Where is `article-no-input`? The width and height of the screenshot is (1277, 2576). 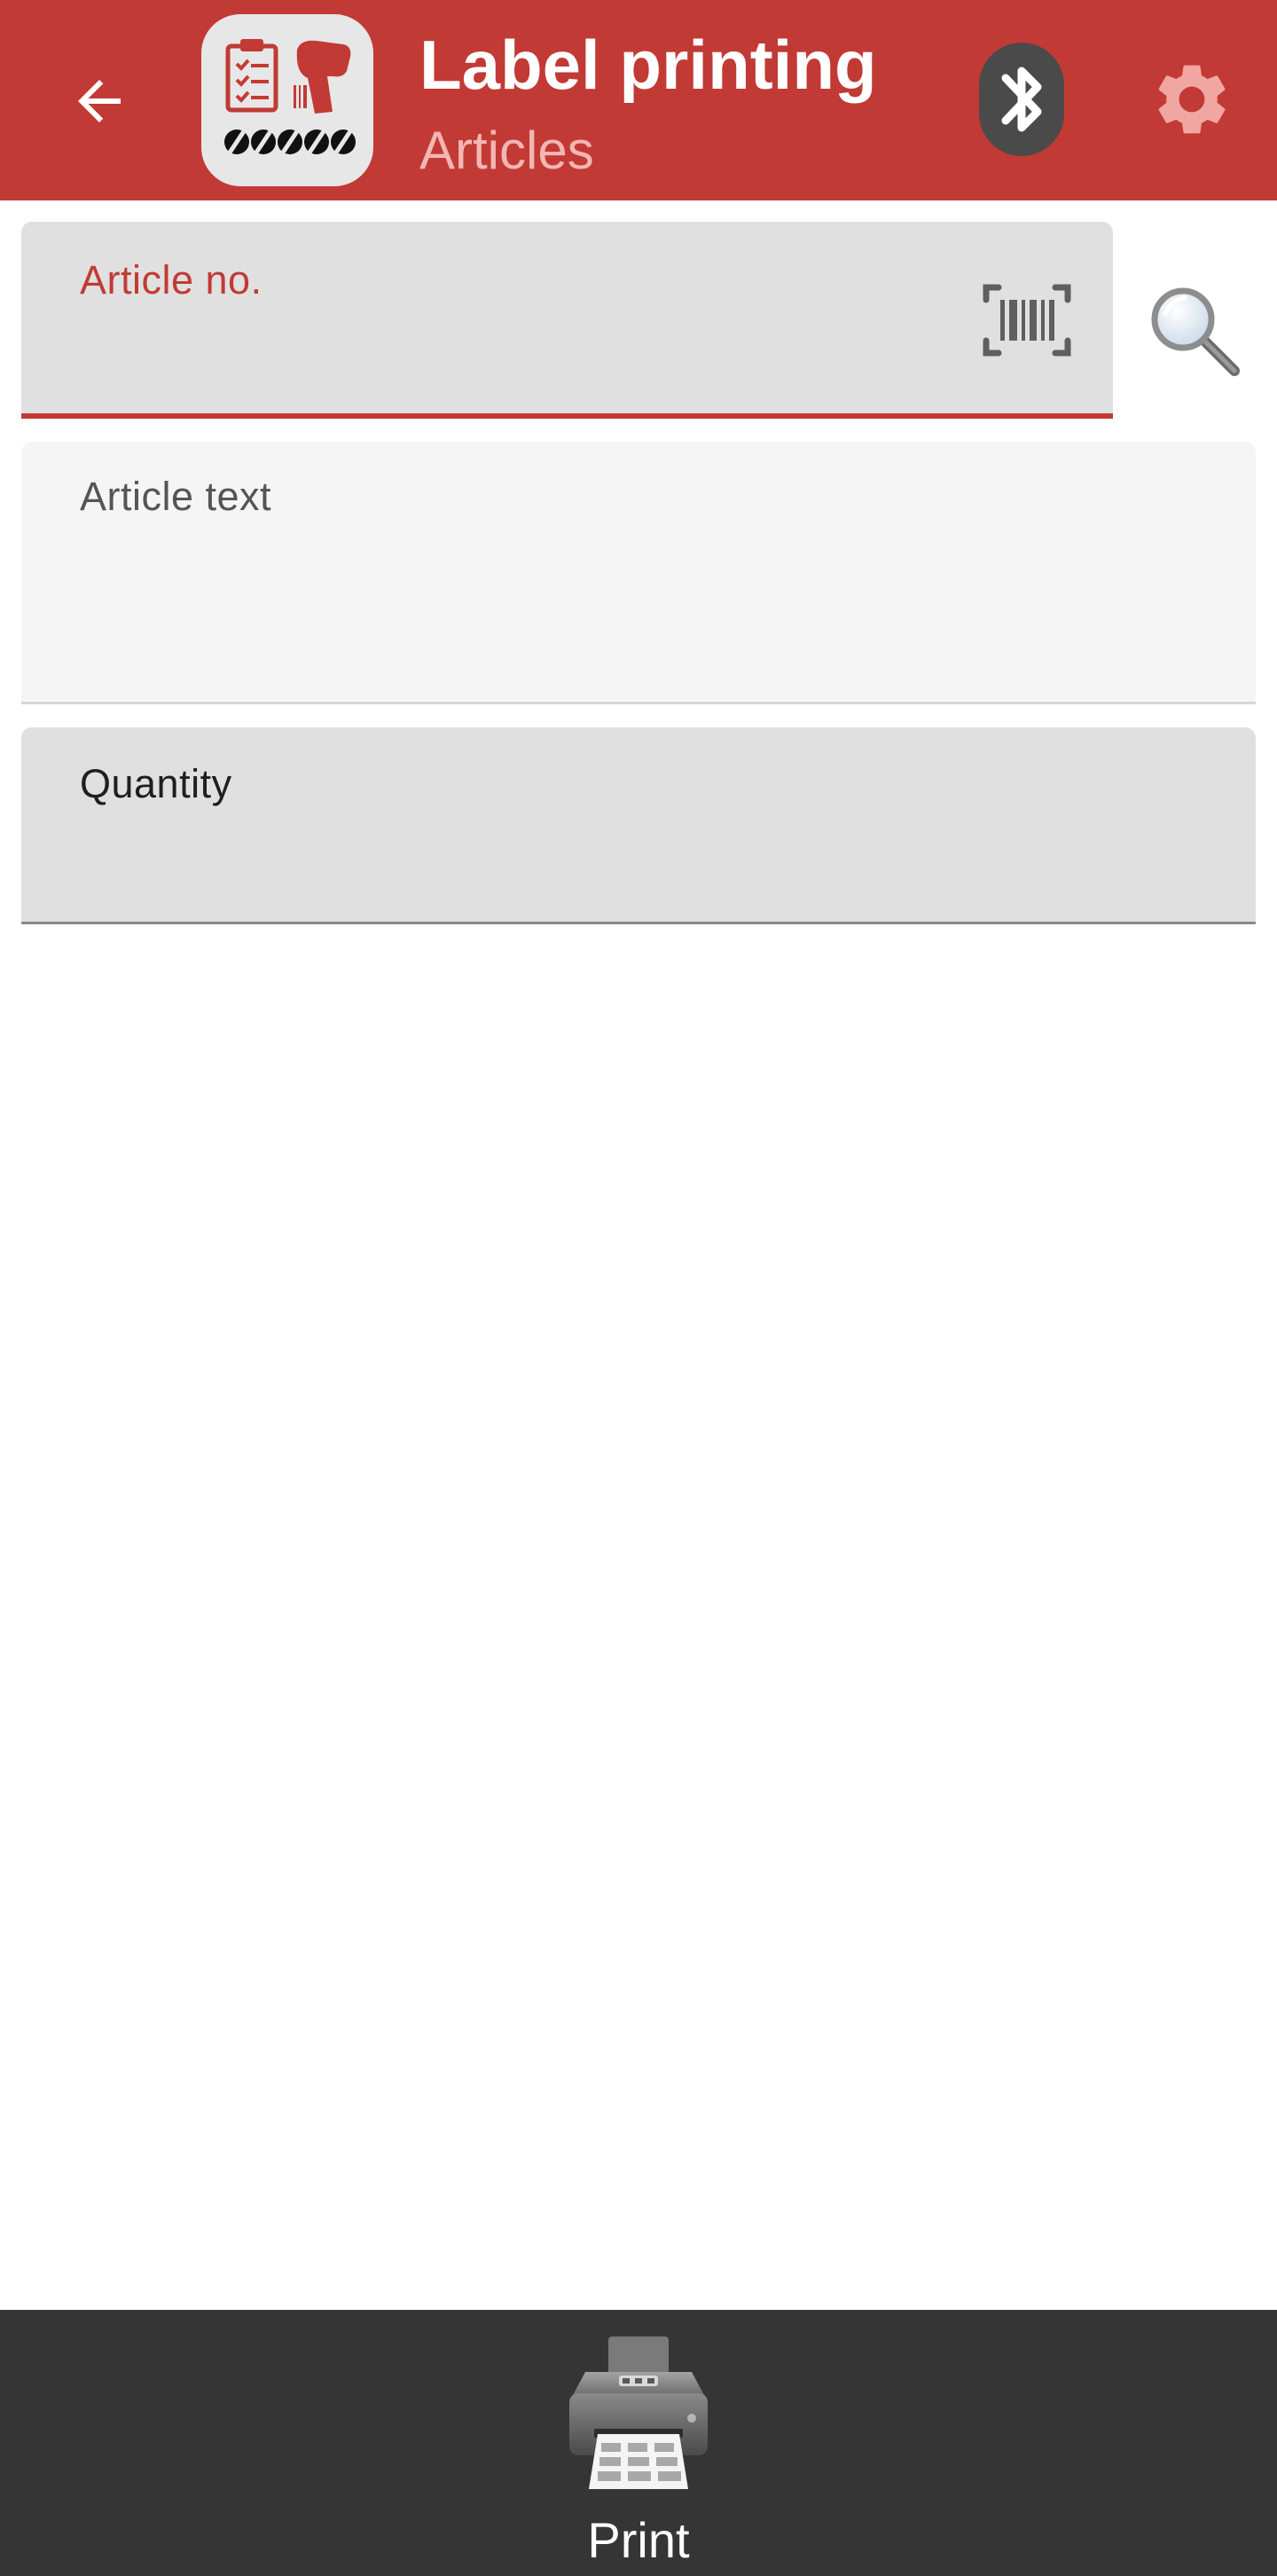
article-no-input is located at coordinates (537, 365).